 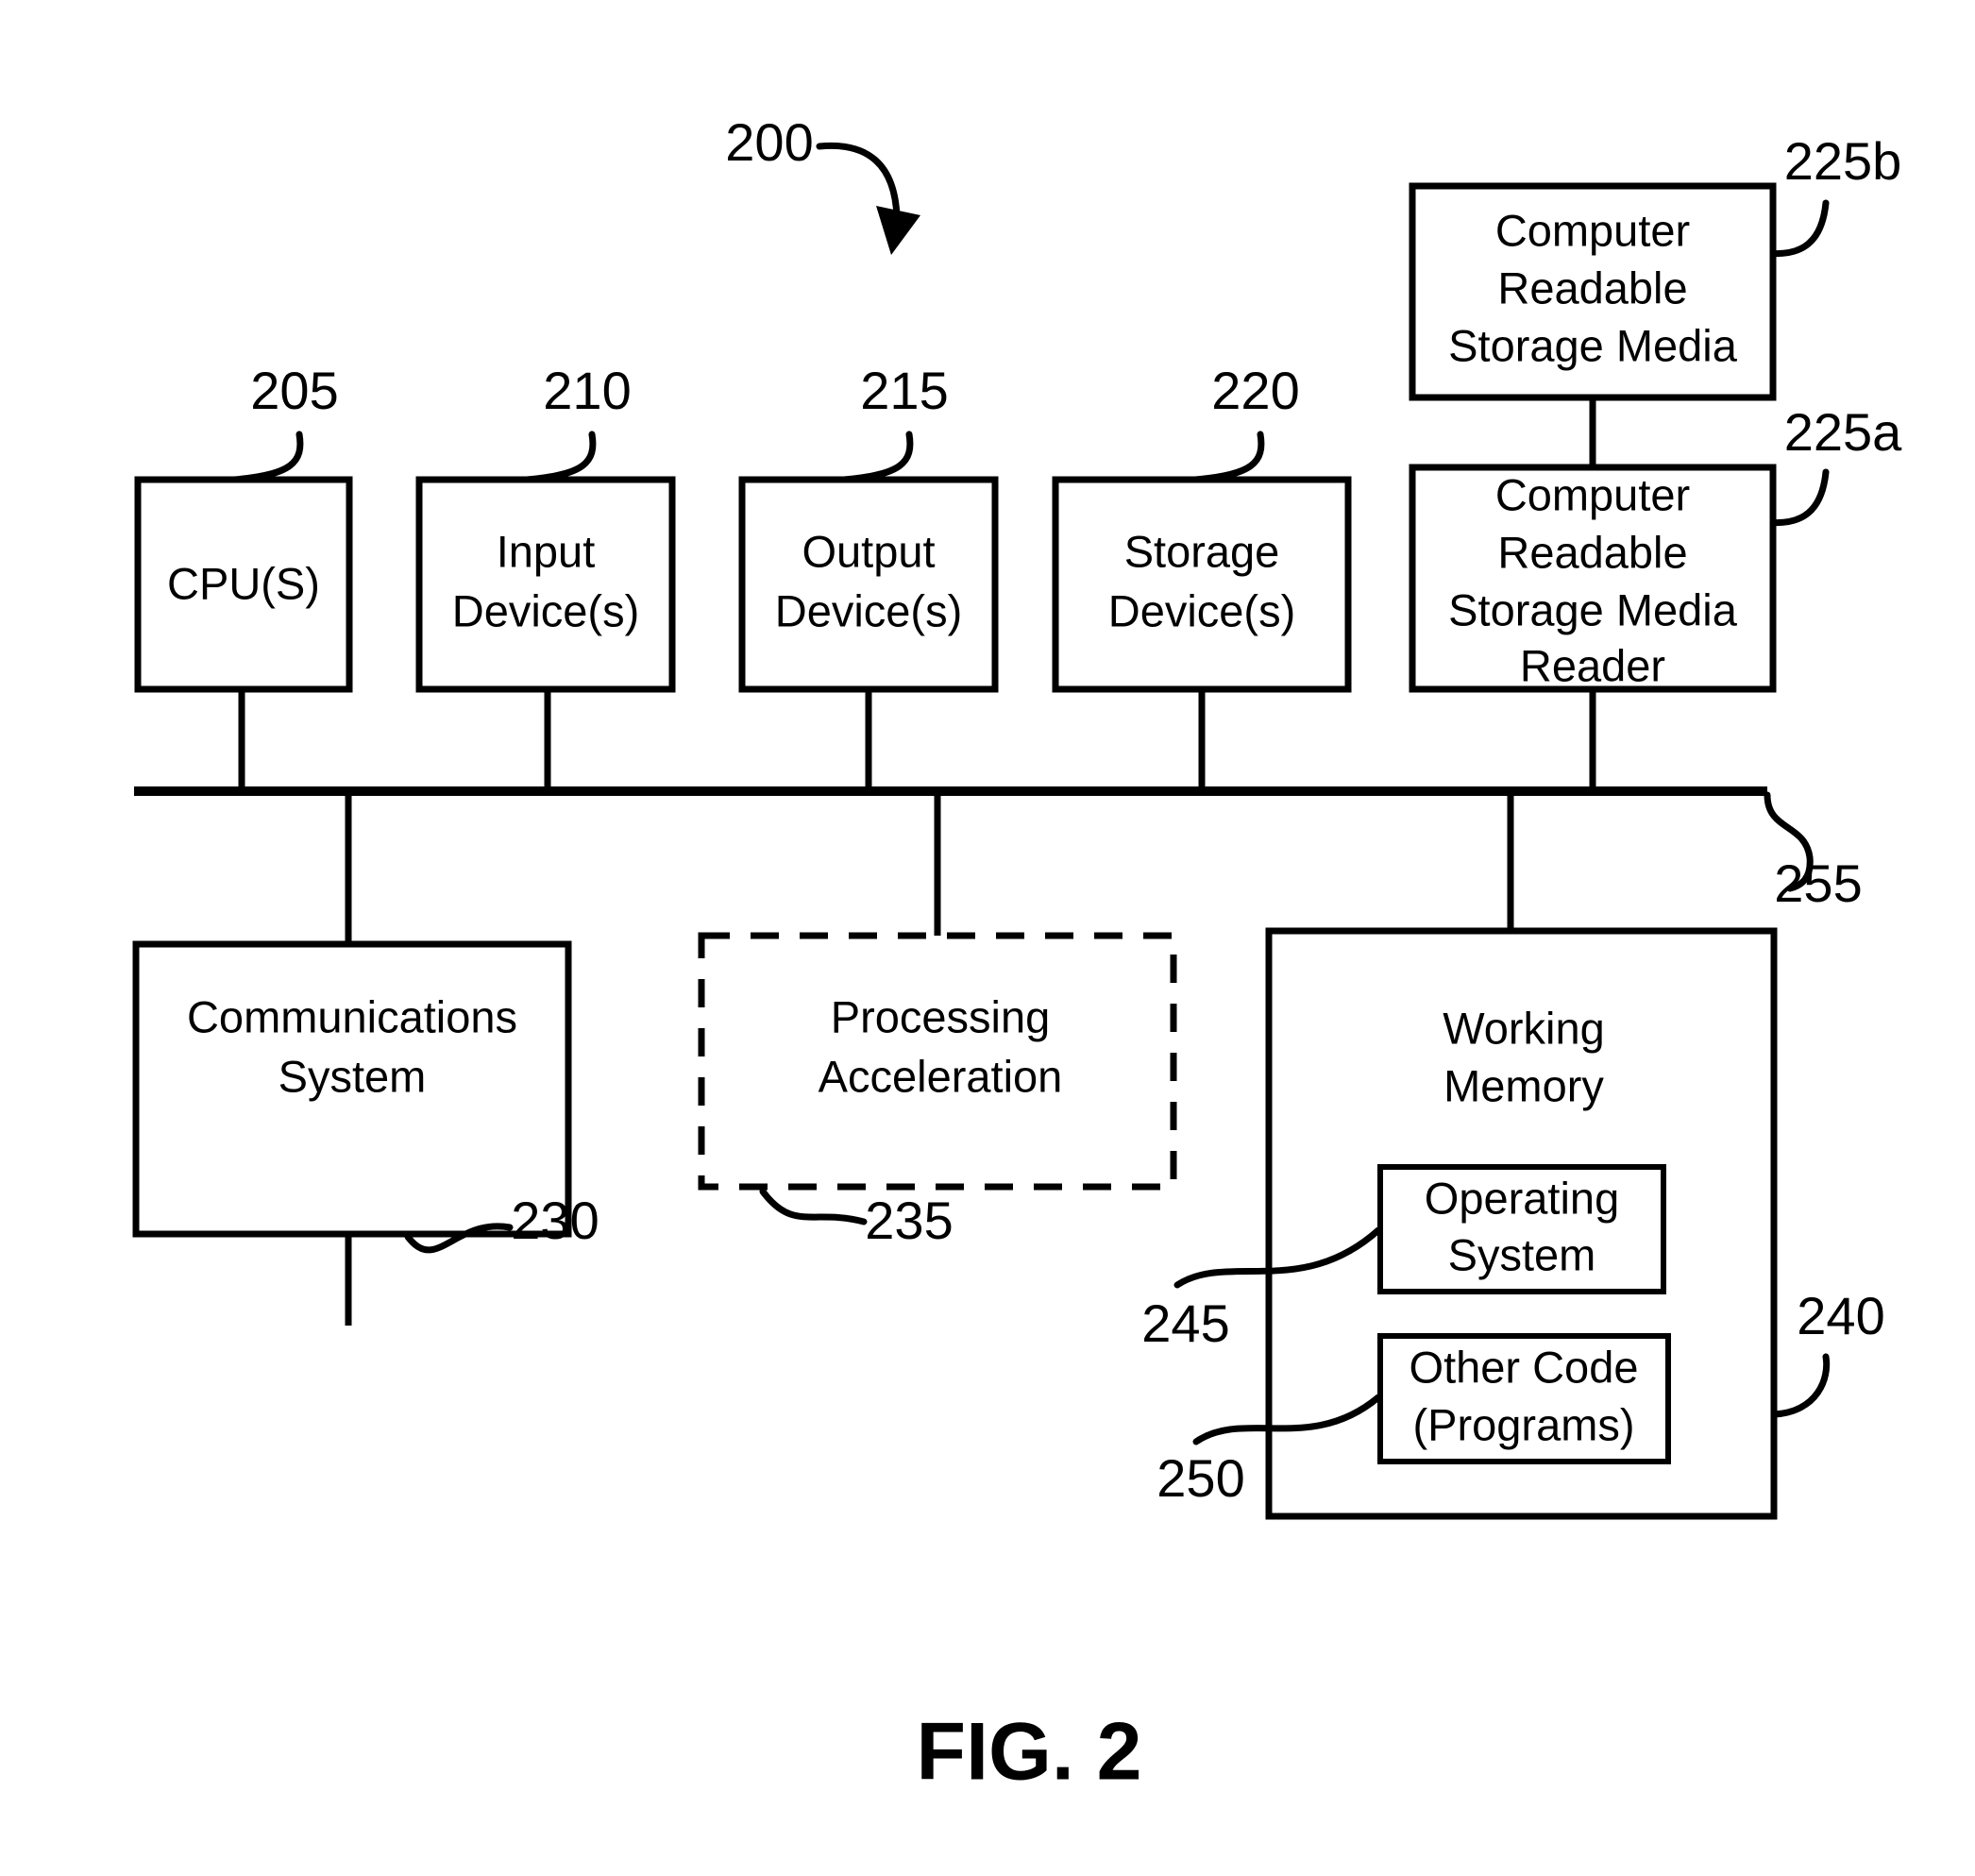 What do you see at coordinates (1201, 610) in the screenshot?
I see `block-storage-devices-label-line2: Device(s)` at bounding box center [1201, 610].